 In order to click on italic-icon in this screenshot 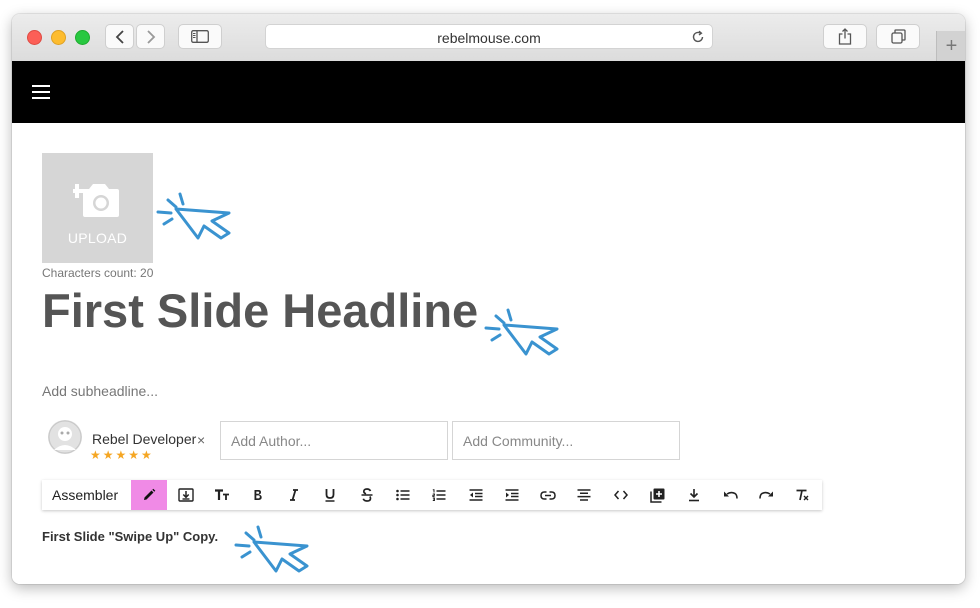, I will do `click(294, 495)`.